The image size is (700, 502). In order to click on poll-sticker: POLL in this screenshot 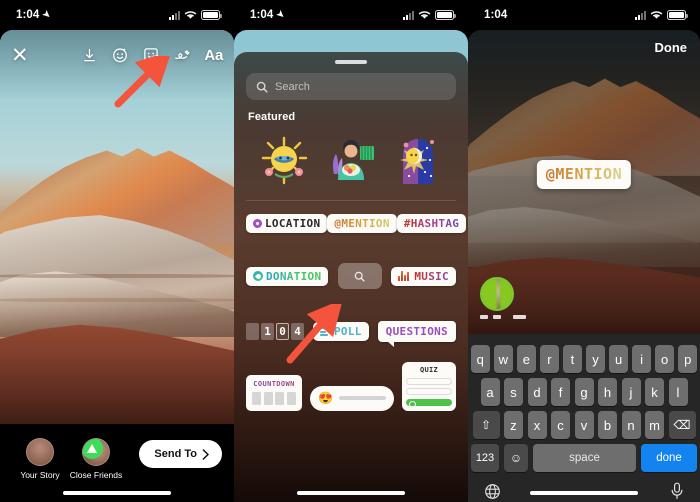, I will do `click(340, 331)`.